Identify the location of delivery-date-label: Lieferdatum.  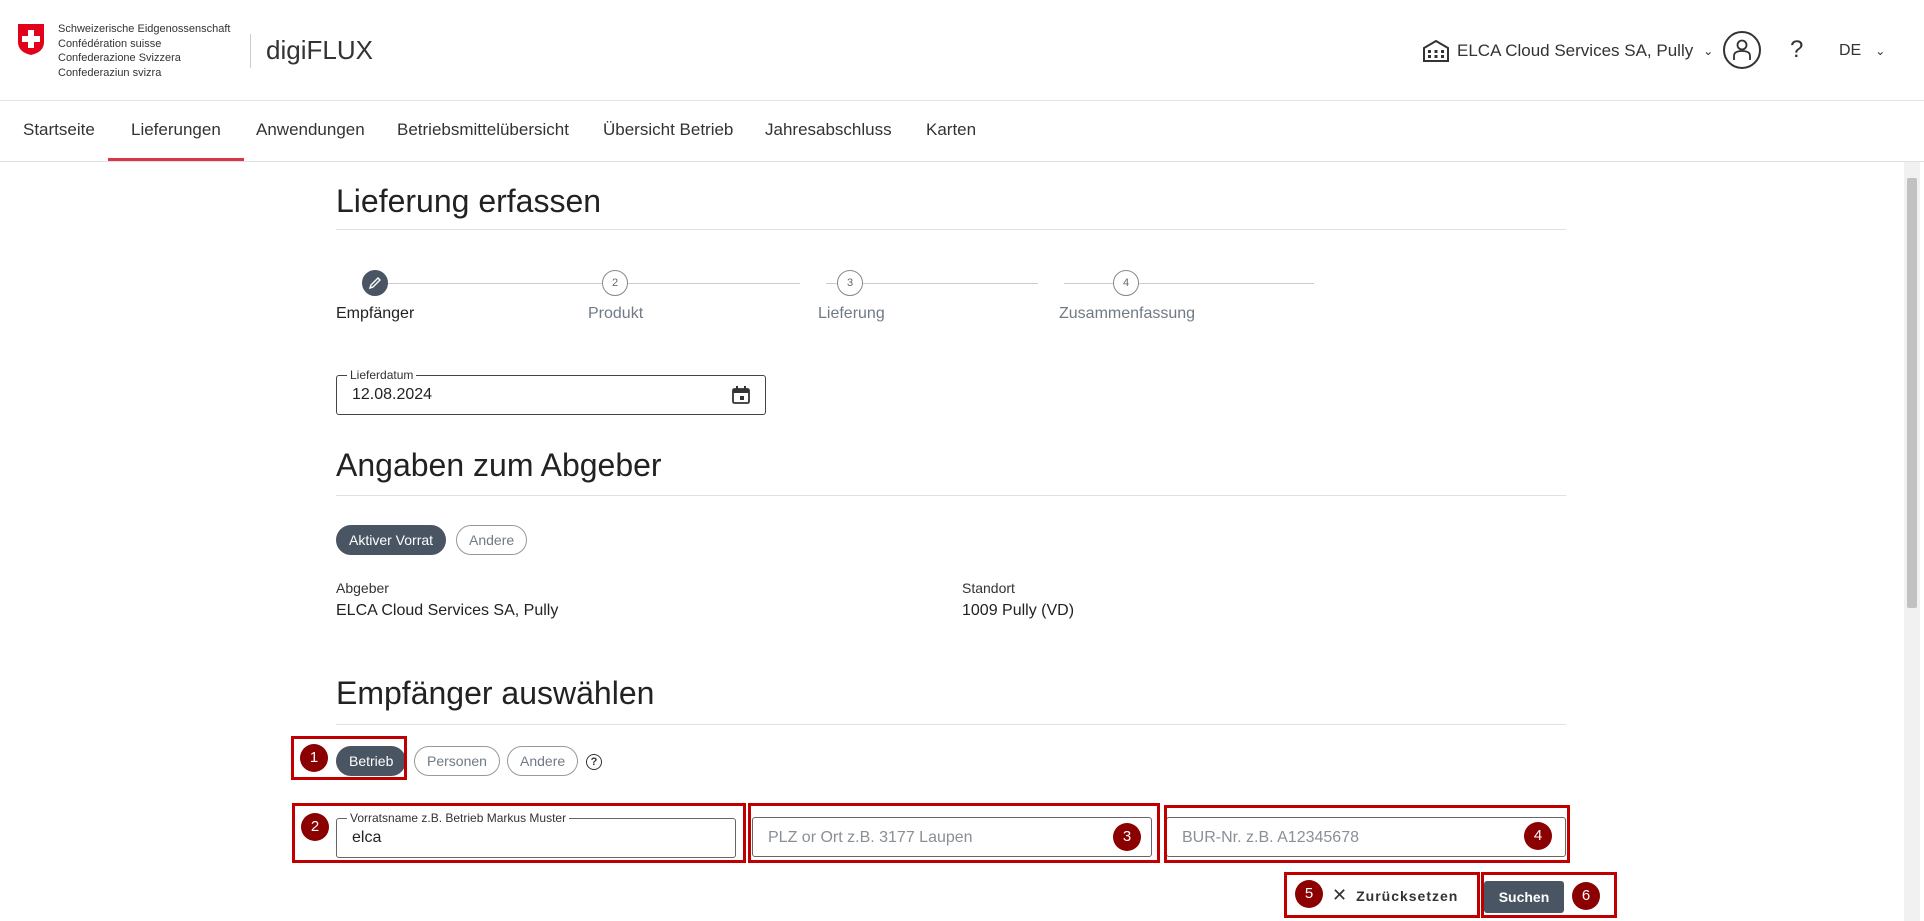
(382, 375).